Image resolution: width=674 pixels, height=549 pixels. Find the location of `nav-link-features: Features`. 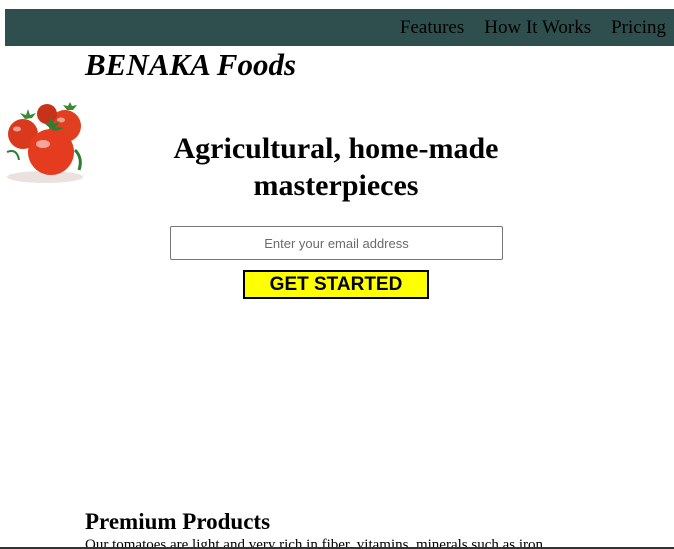

nav-link-features: Features is located at coordinates (432, 28).